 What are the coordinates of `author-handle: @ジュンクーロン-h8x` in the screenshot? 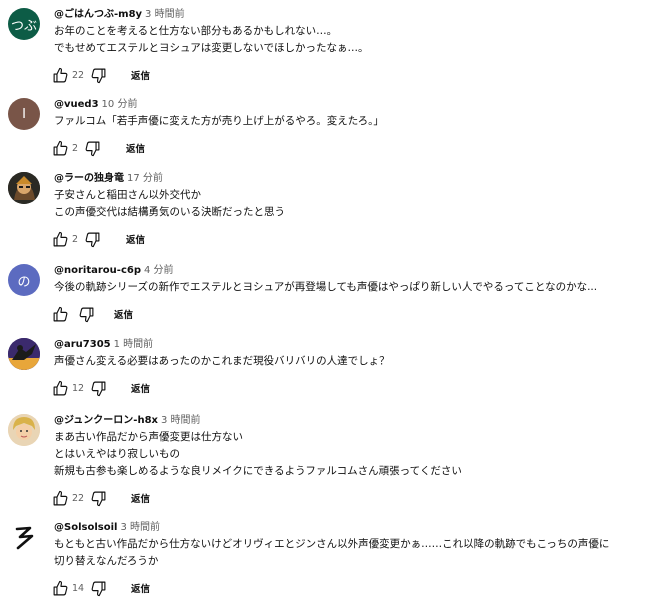 It's located at (106, 420).